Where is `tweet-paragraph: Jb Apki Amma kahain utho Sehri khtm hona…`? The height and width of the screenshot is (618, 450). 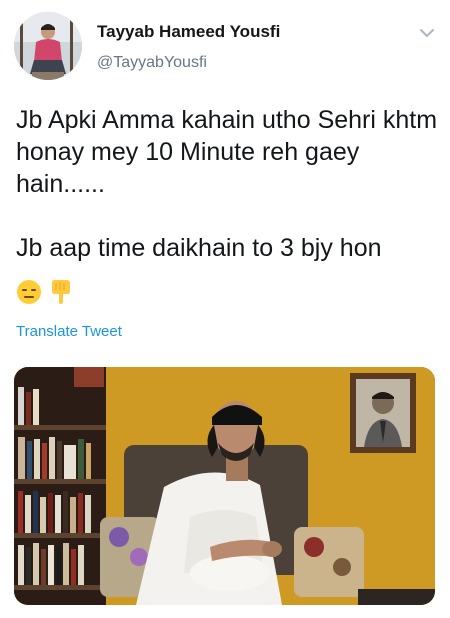 tweet-paragraph: Jb Apki Amma kahain utho Sehri khtm hona… is located at coordinates (227, 152).